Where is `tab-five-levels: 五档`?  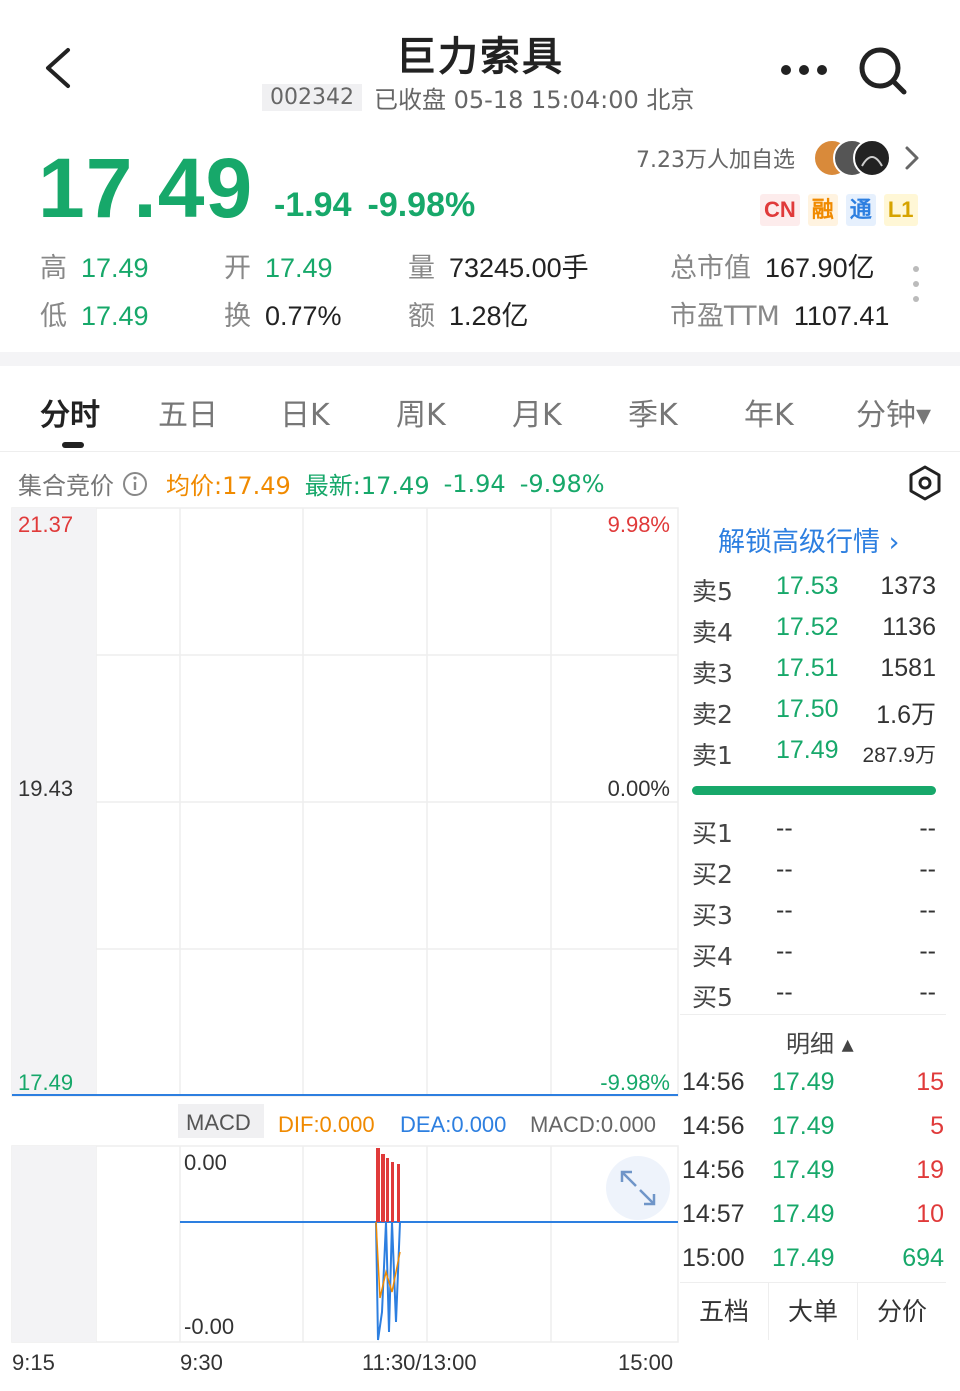
tab-five-levels: 五档 is located at coordinates (724, 1311).